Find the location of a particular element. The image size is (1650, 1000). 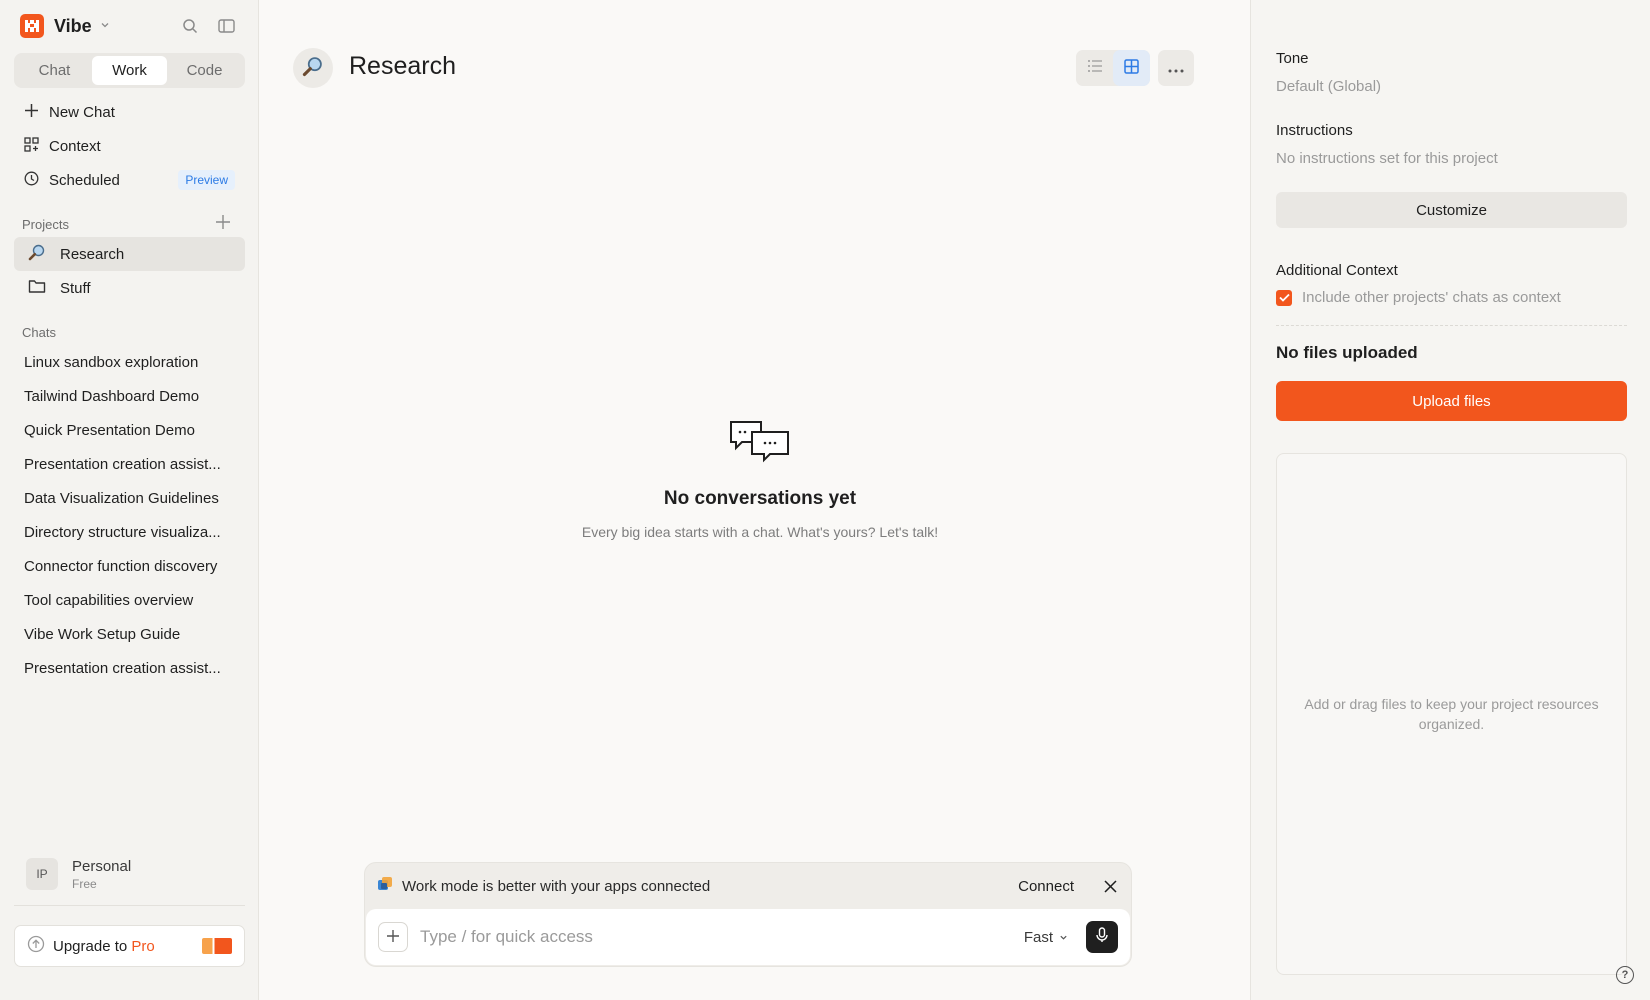

attach-button is located at coordinates (393, 937).